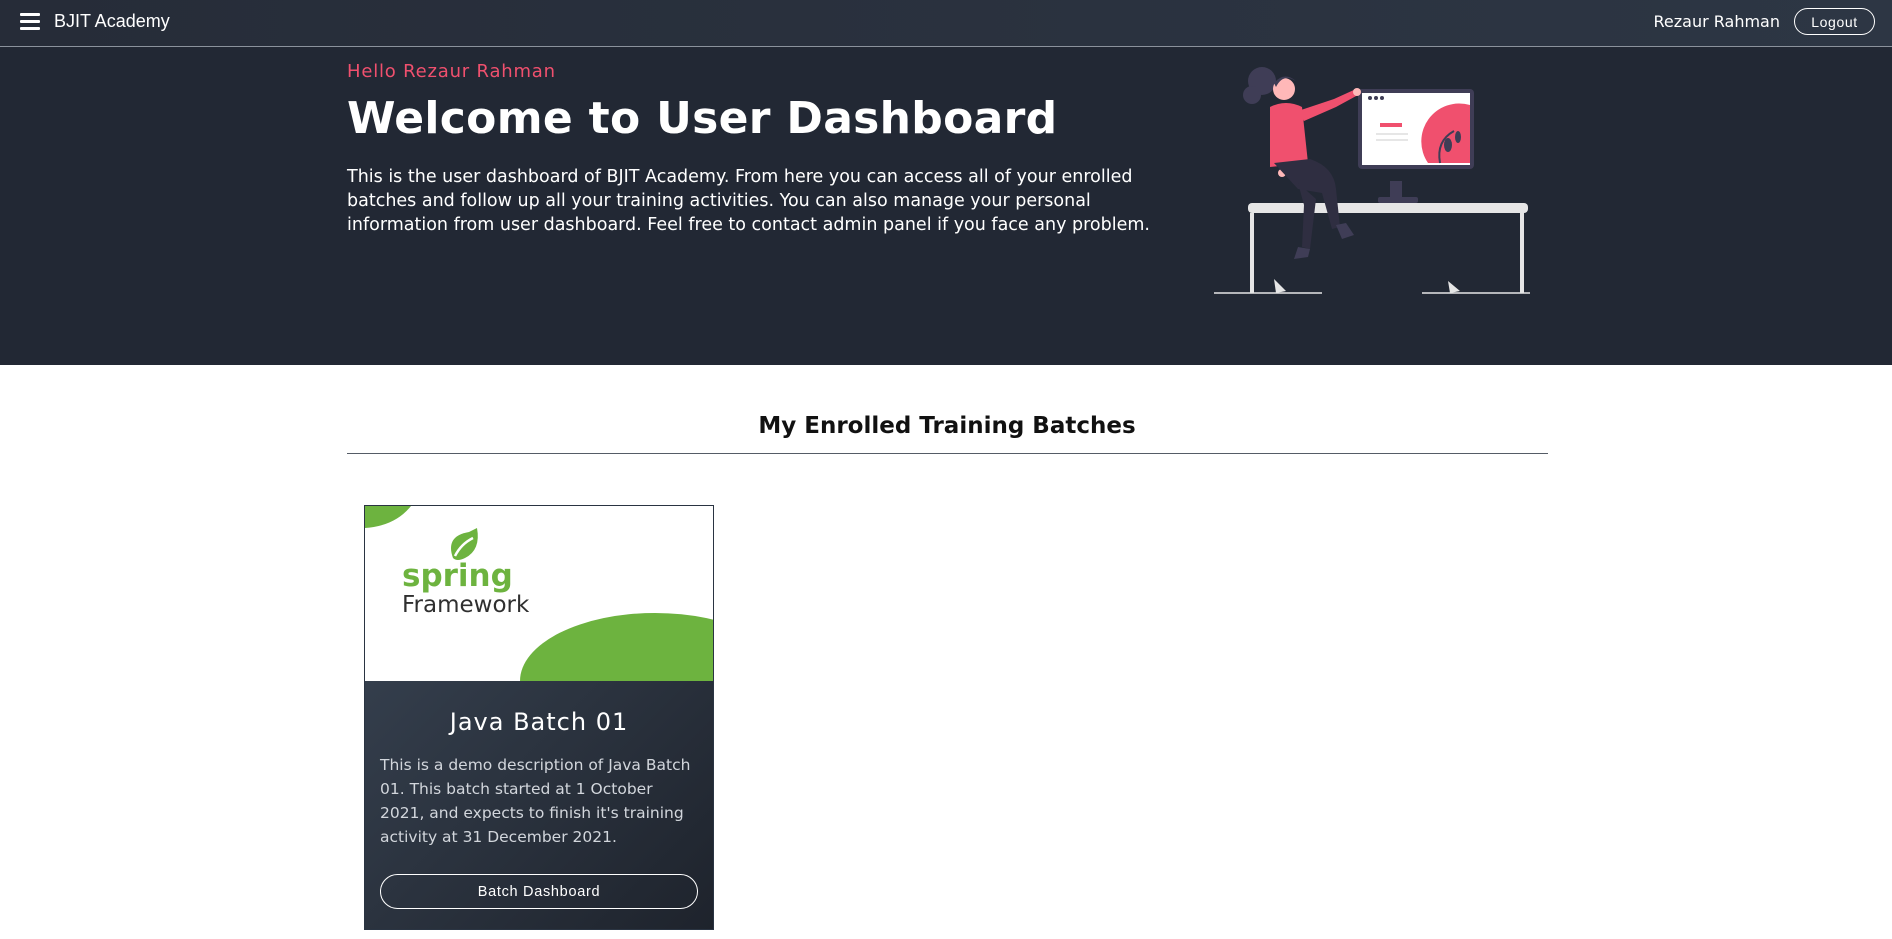 The width and height of the screenshot is (1892, 939). I want to click on framework-logo-word: Framework, so click(466, 605).